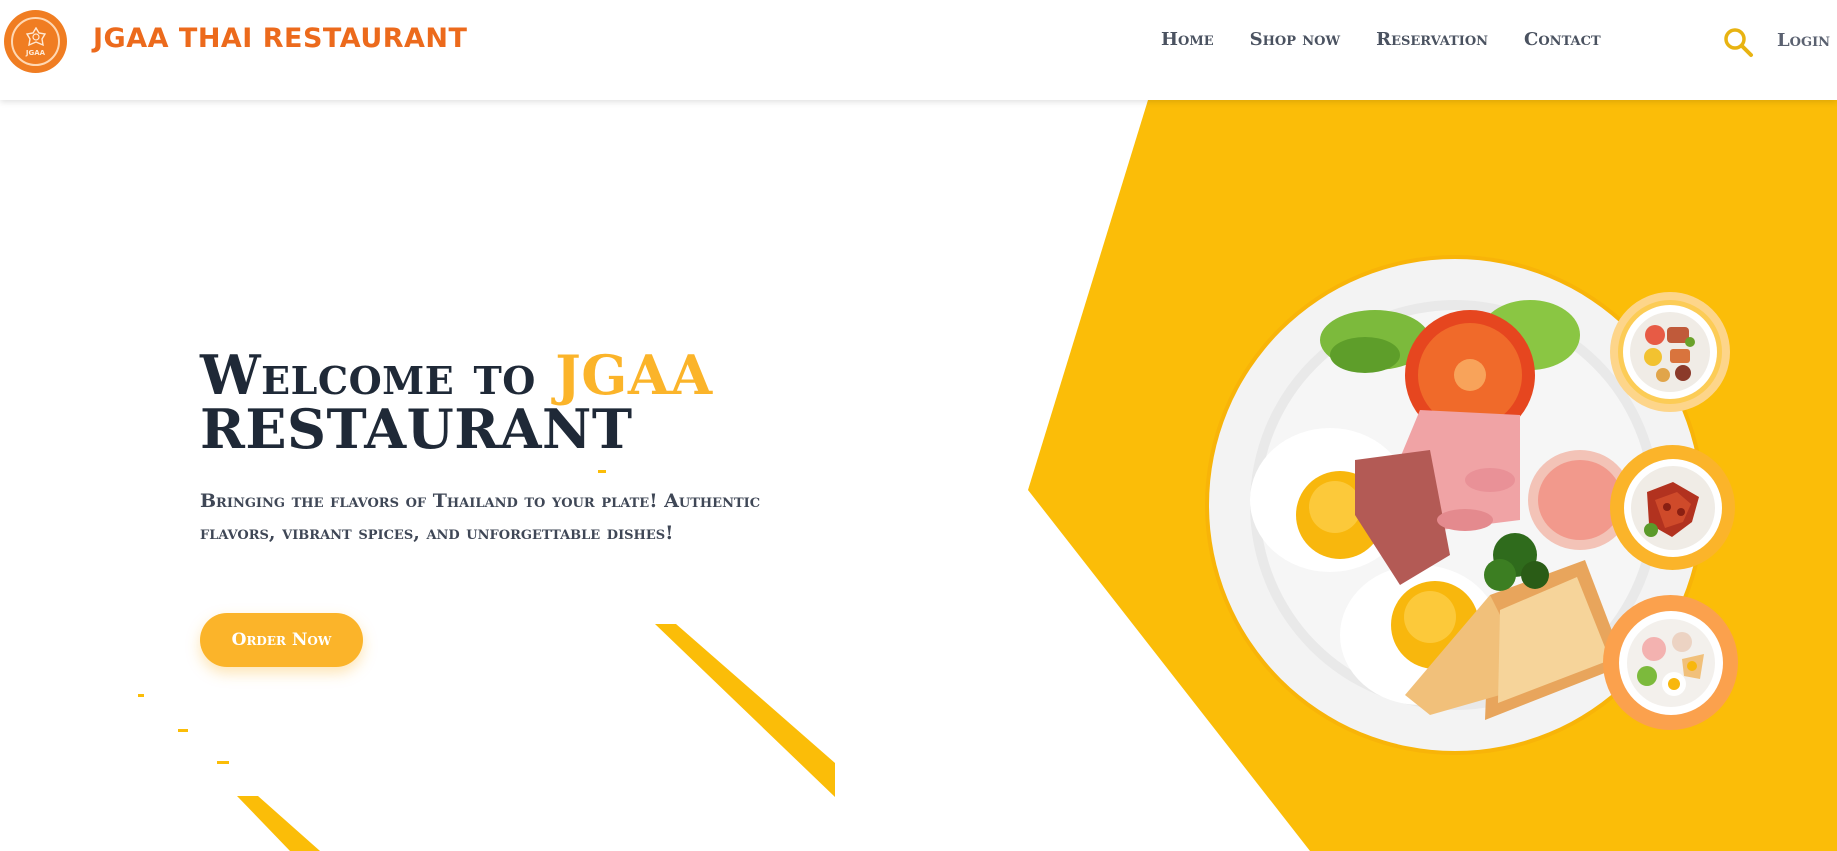  What do you see at coordinates (1432, 39) in the screenshot?
I see `nav-link-reservation: Reservation` at bounding box center [1432, 39].